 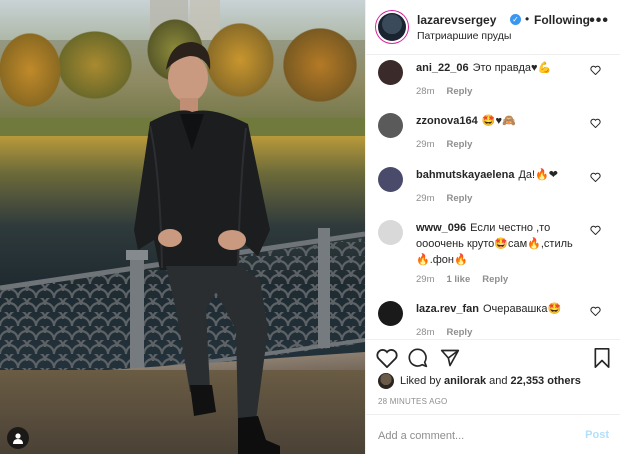 I want to click on comment-username: zzonova164, so click(x=447, y=121).